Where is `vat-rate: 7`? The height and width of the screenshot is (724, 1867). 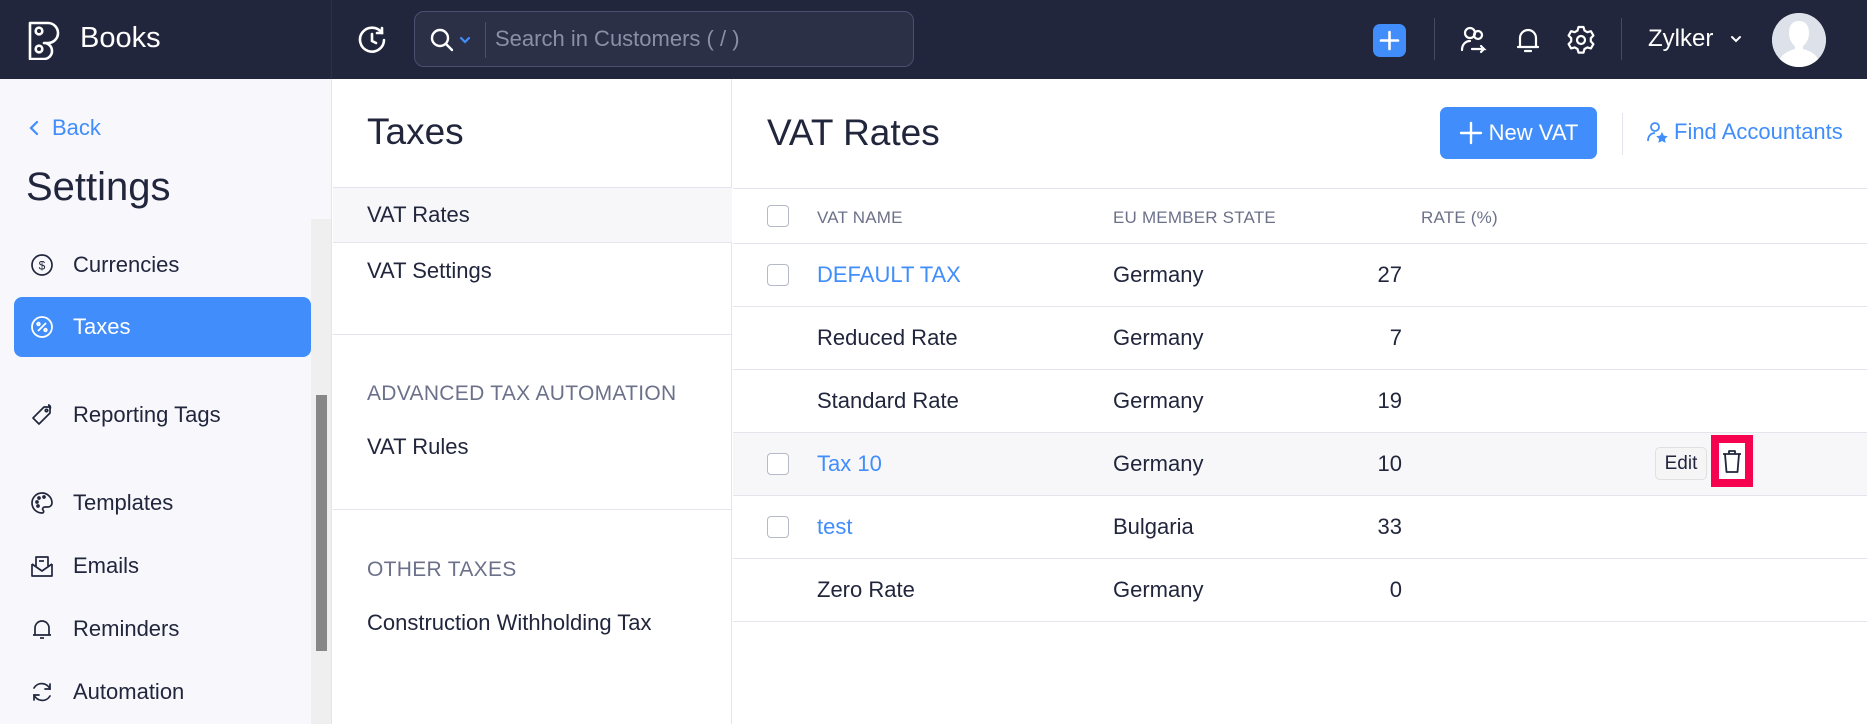
vat-rate: 7 is located at coordinates (1395, 337).